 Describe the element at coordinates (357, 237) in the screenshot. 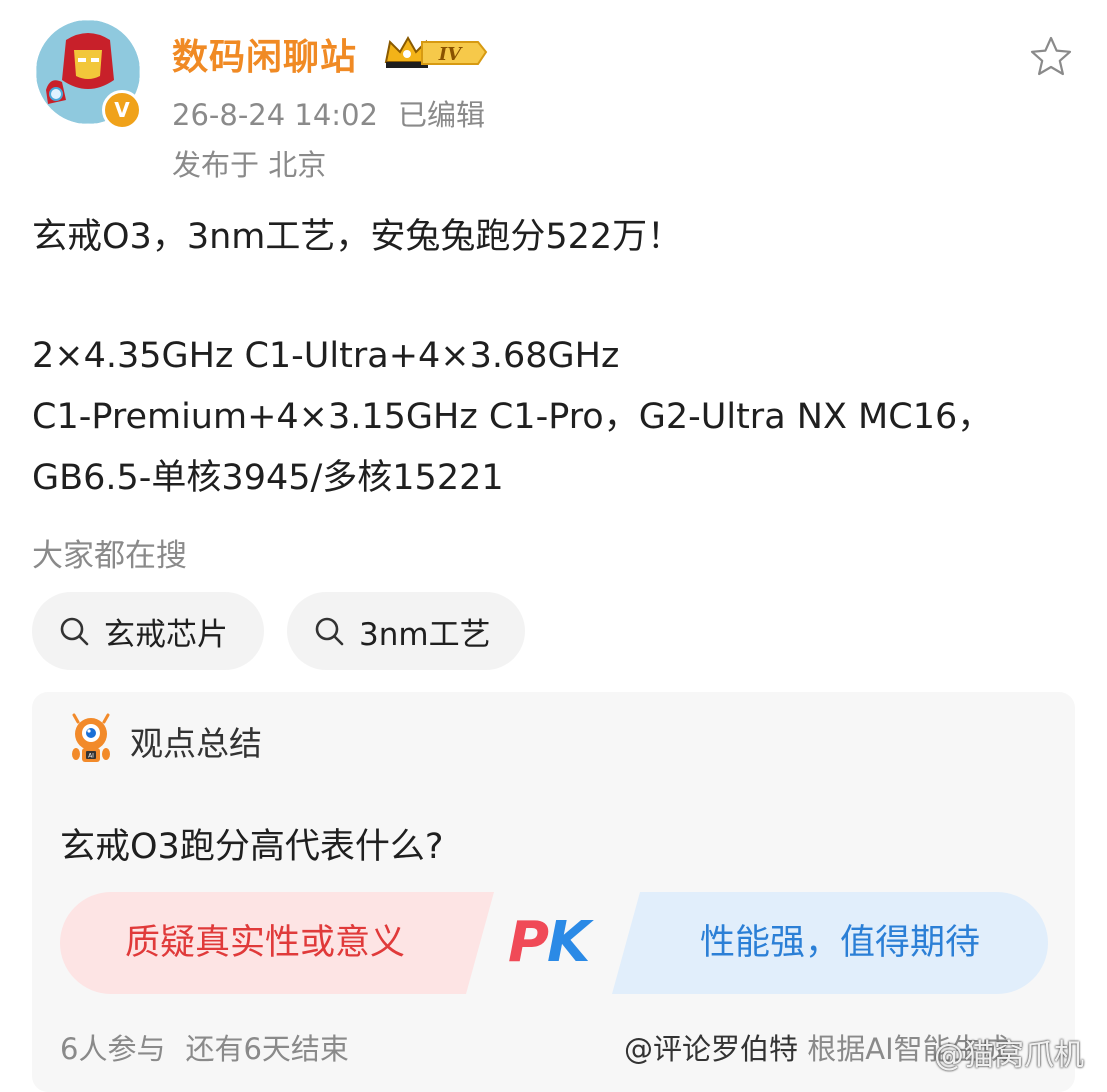

I see `post-title: 玄戒O3，3nm工艺，安兔兔跑分522万！` at that location.